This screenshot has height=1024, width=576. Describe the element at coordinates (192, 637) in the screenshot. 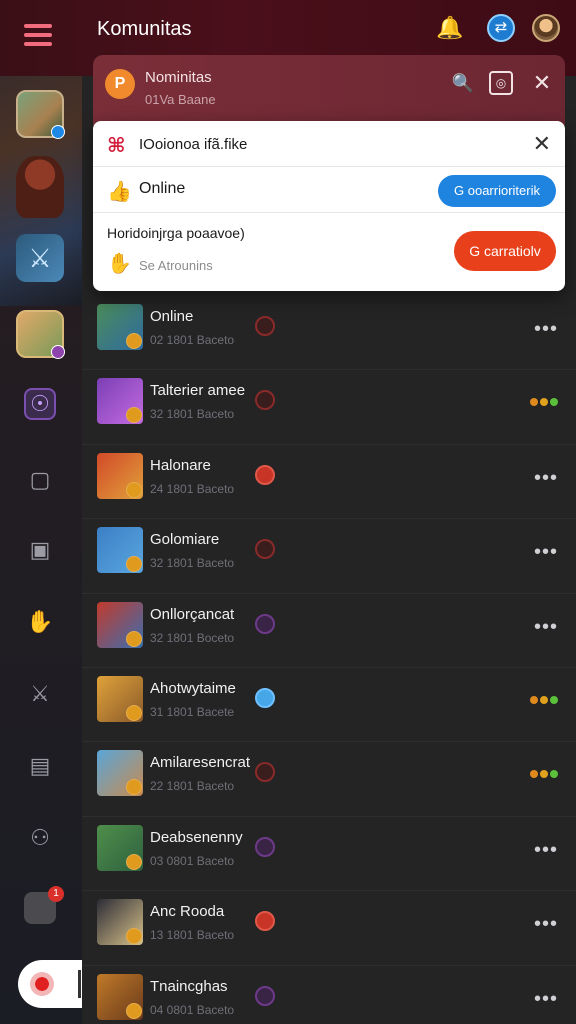

I see `list-item-meta: 32 1801 Boceto` at that location.